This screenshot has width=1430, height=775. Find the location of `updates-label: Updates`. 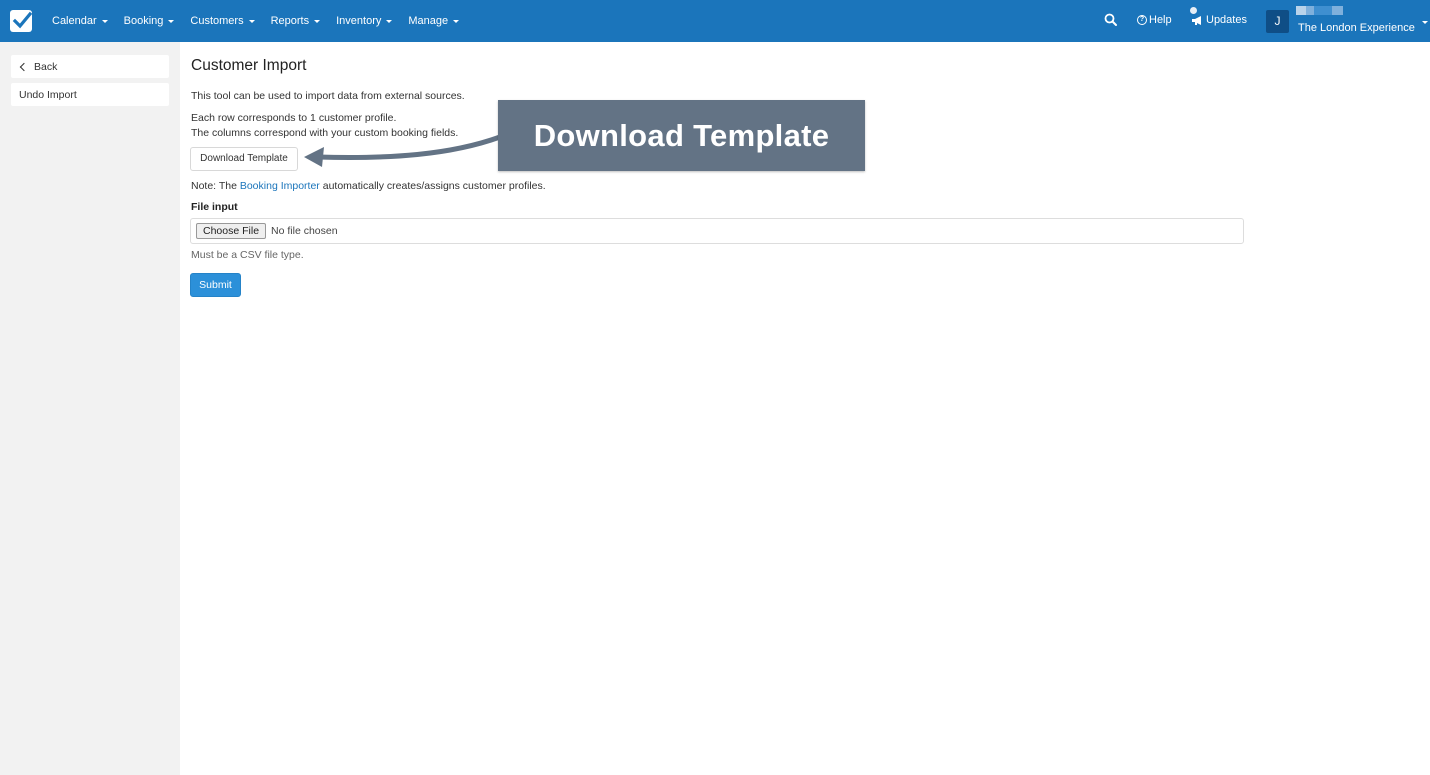

updates-label: Updates is located at coordinates (1226, 20).